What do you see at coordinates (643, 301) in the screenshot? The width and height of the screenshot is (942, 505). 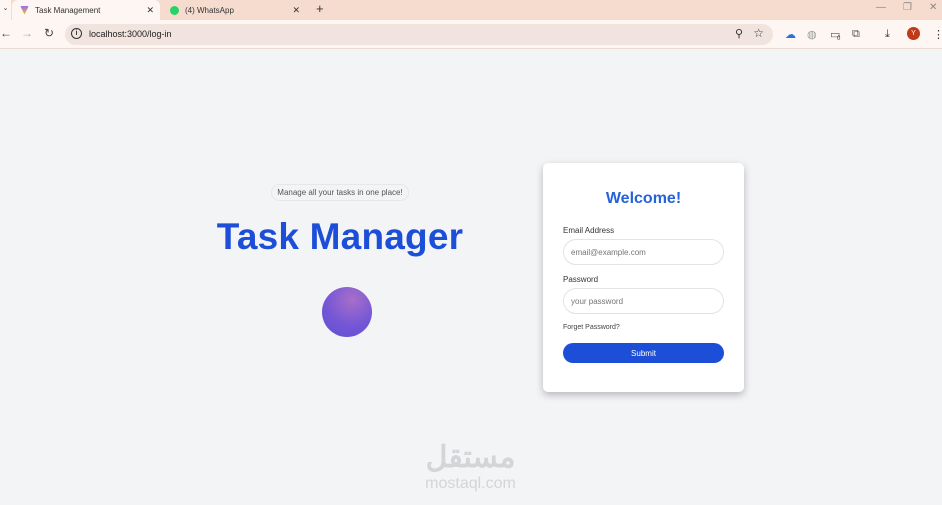 I see `password-input` at bounding box center [643, 301].